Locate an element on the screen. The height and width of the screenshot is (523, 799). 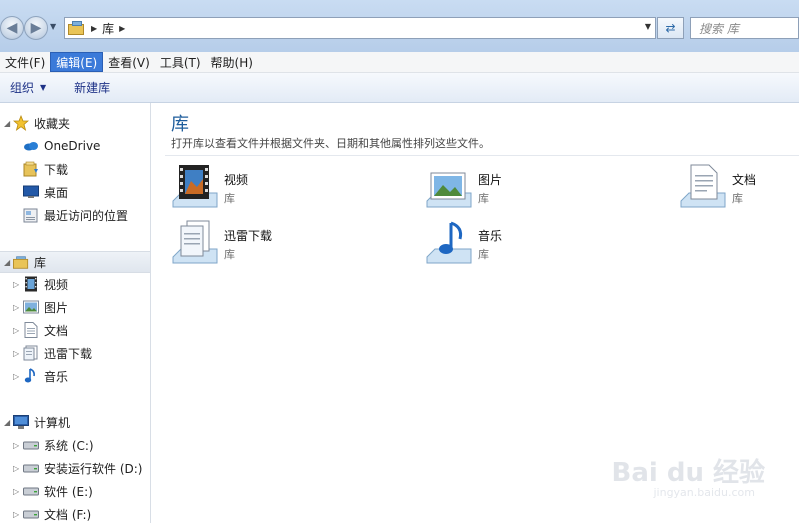
star-icon is located at coordinates (21, 123).